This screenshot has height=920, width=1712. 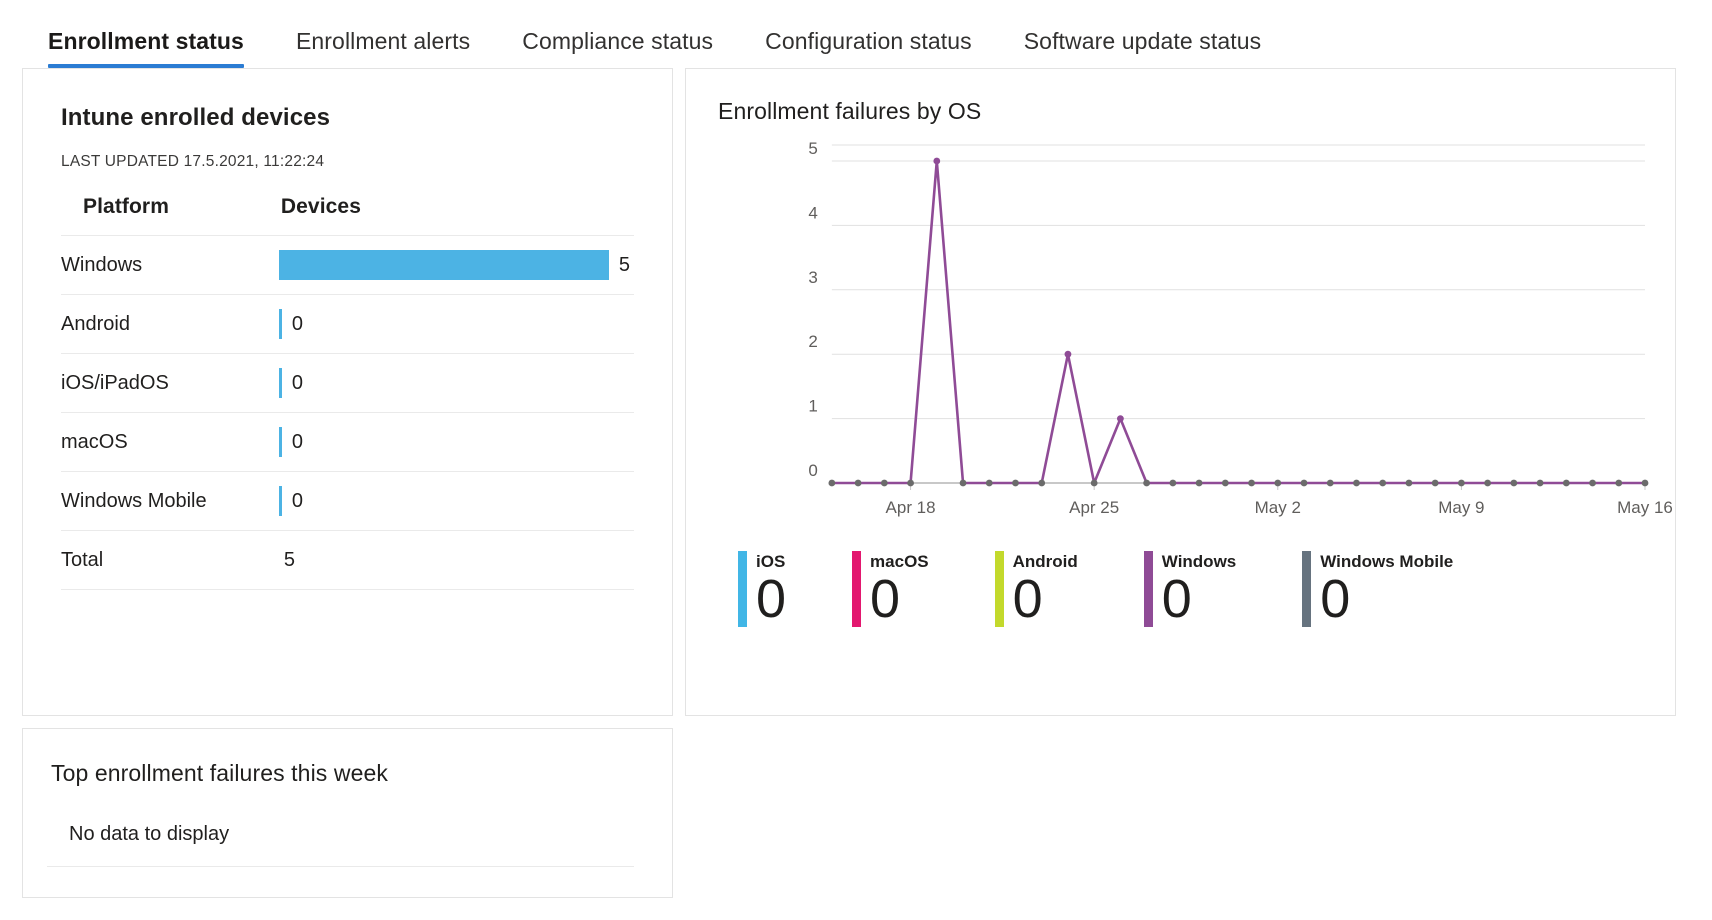 I want to click on y-axis-tick-label: 3, so click(x=812, y=277).